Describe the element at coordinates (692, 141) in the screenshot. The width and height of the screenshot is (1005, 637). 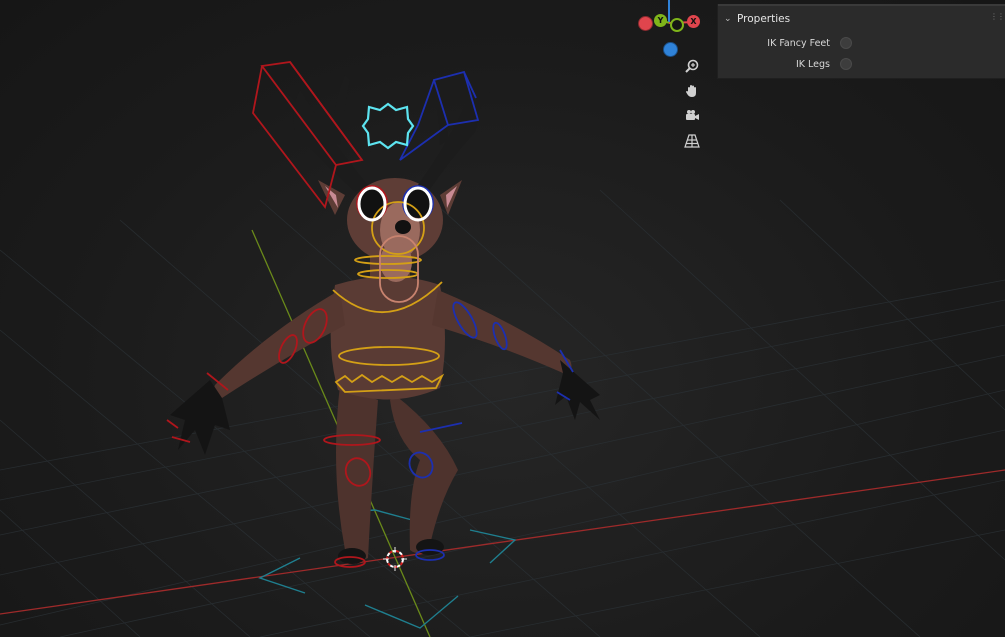
I see `perspective-grid-icon` at that location.